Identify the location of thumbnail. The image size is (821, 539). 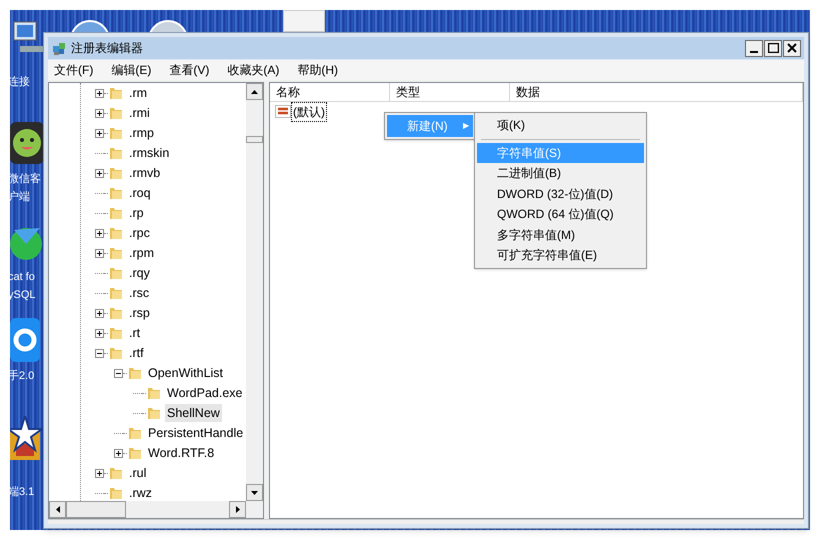
(304, 21).